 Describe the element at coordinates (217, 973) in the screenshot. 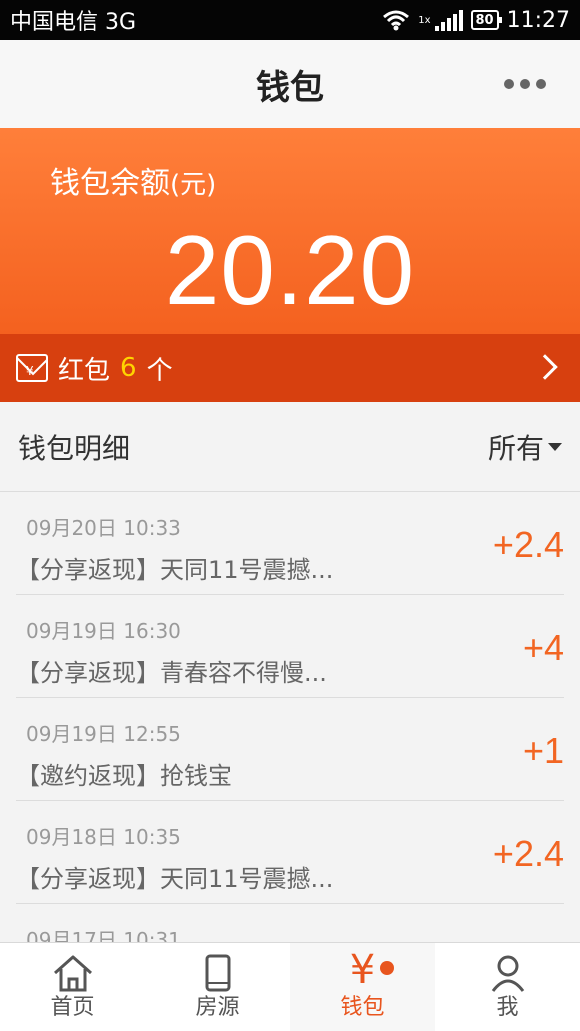

I see `phone-icon` at that location.